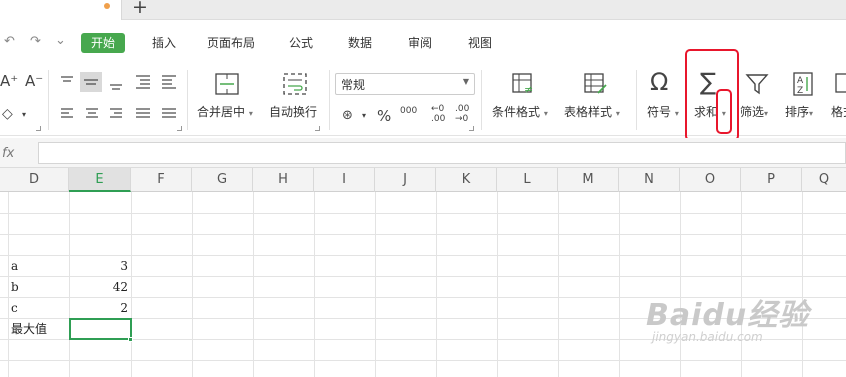 This screenshot has width=846, height=377. I want to click on column-header-row: D E F G H I J K L M N O P Q, so click(423, 180).